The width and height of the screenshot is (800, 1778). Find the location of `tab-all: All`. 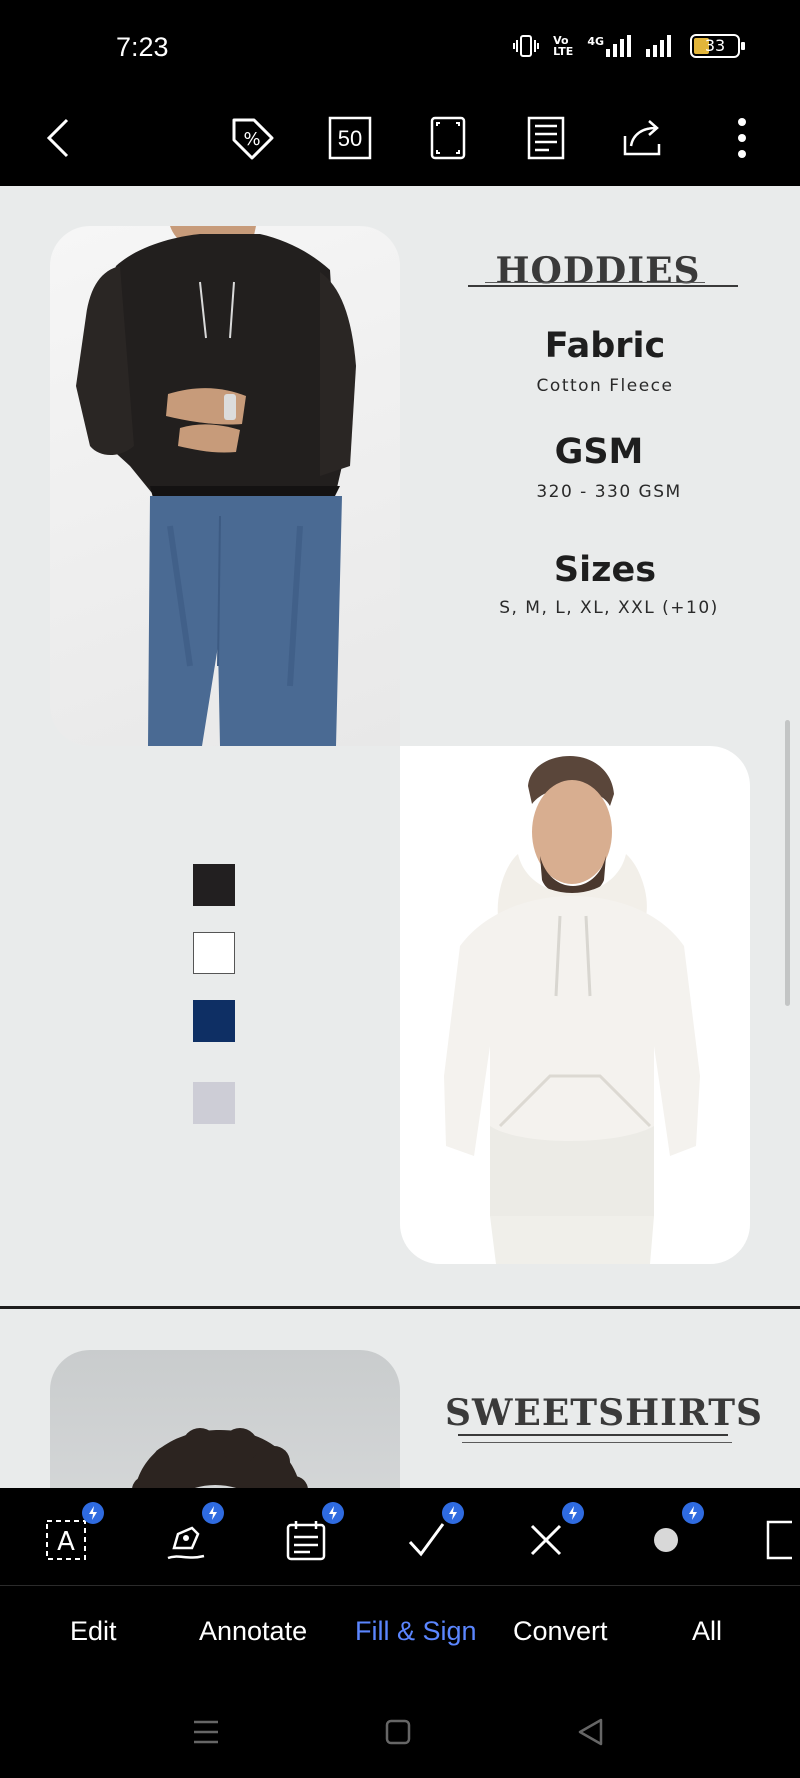

tab-all: All is located at coordinates (707, 1631).